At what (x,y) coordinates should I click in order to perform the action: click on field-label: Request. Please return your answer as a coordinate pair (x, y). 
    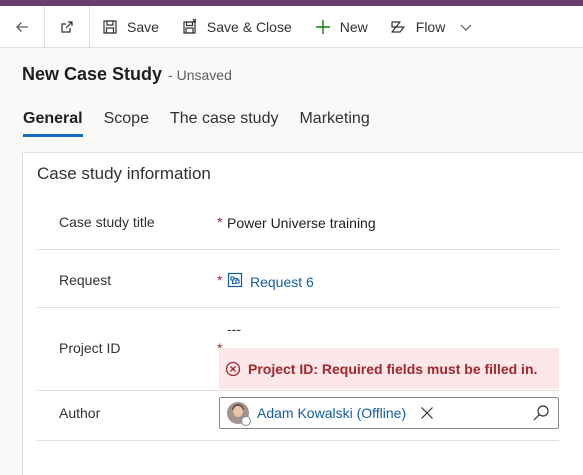
    Looking at the image, I should click on (85, 280).